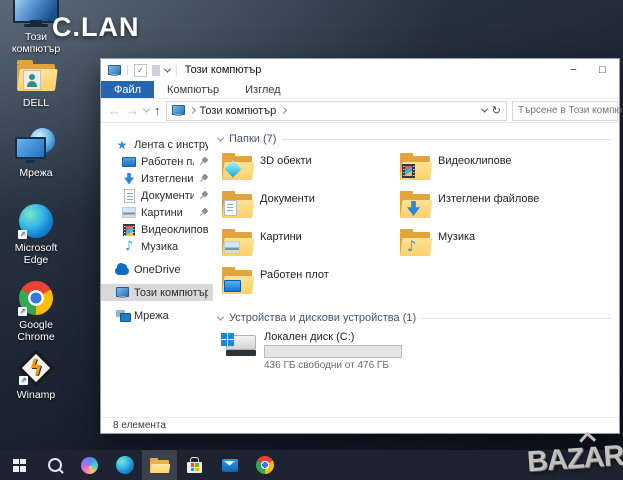  I want to click on sidebar-item-onedrive: OneDrive, so click(157, 269).